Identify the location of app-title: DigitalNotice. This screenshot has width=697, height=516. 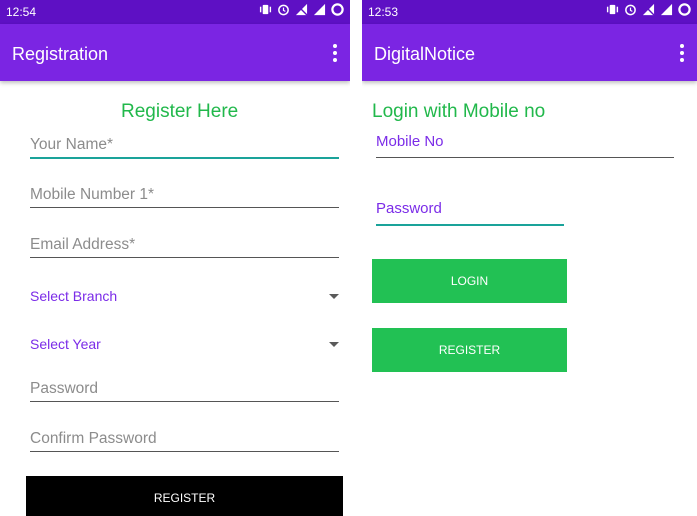
(425, 54).